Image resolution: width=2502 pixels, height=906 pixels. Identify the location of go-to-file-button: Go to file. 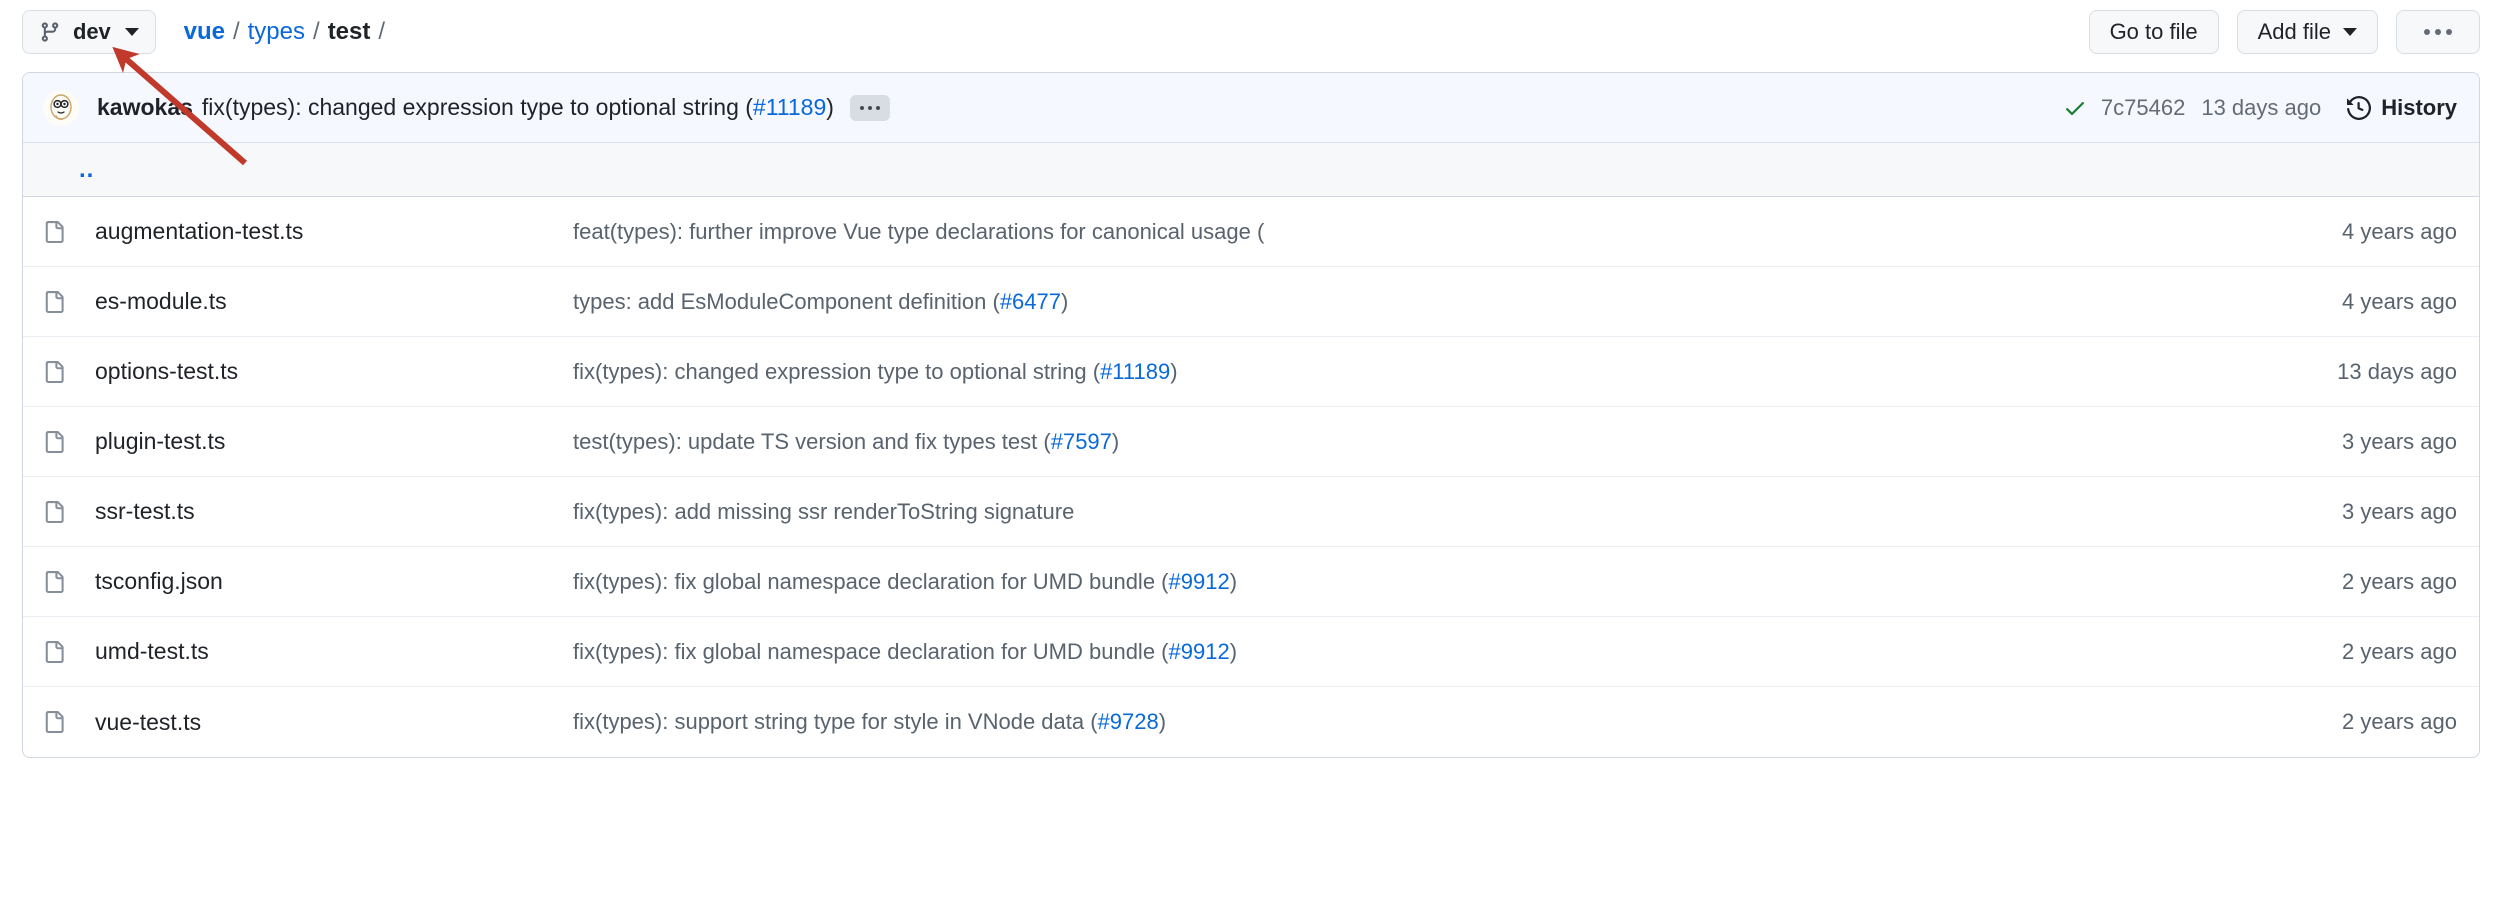
(2153, 32).